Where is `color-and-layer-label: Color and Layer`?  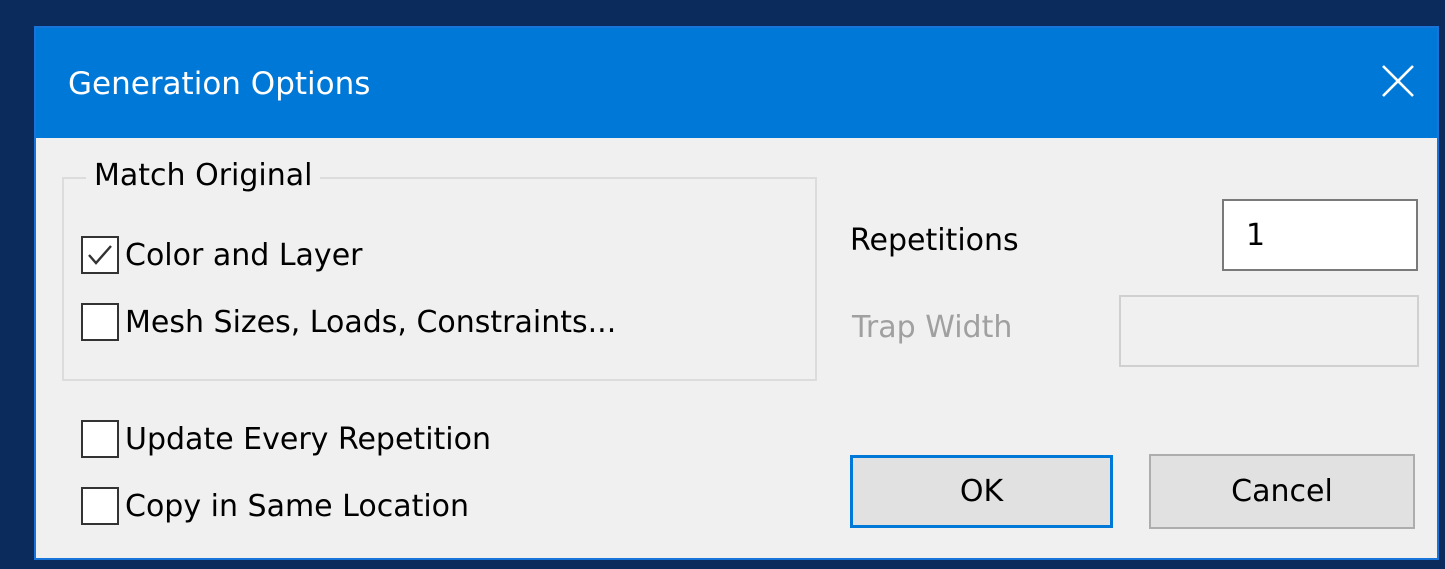 color-and-layer-label: Color and Layer is located at coordinates (244, 255).